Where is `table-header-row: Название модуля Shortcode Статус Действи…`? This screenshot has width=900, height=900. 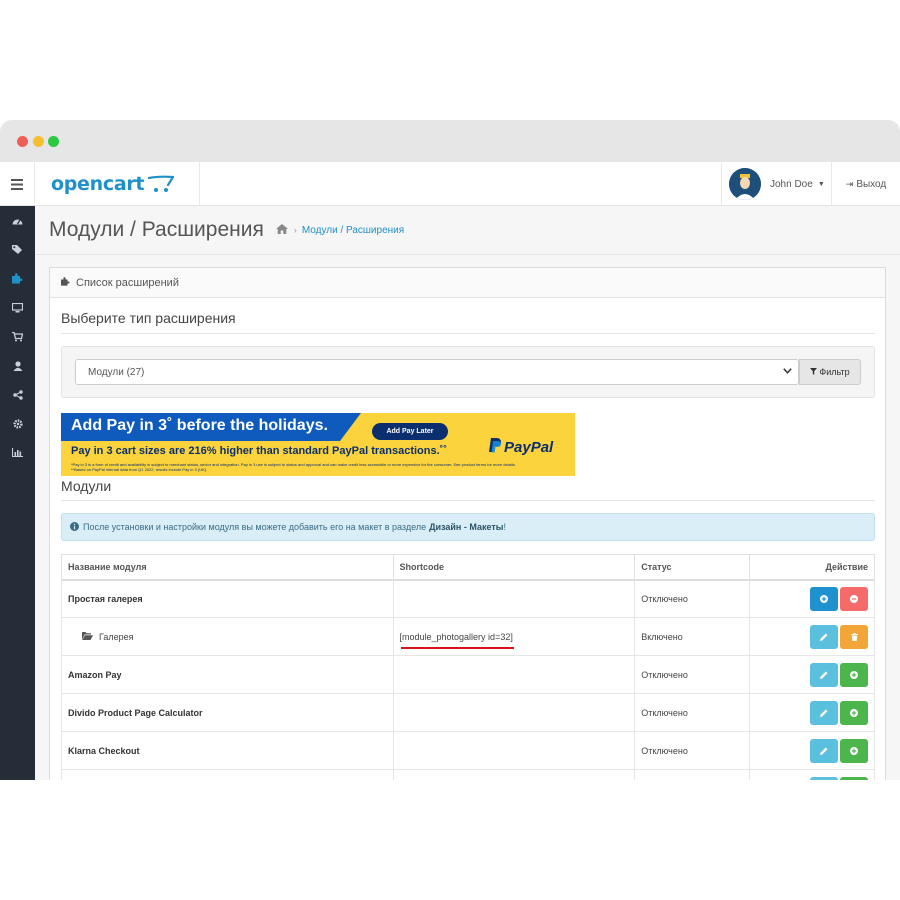
table-header-row: Название модуля Shortcode Статус Действи… is located at coordinates (468, 567).